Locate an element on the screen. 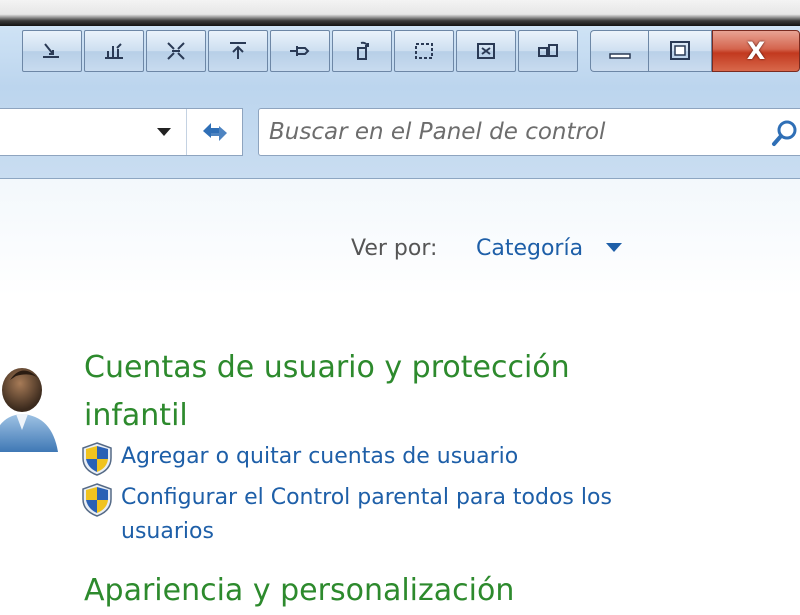  tool-copy-button is located at coordinates (362, 51).